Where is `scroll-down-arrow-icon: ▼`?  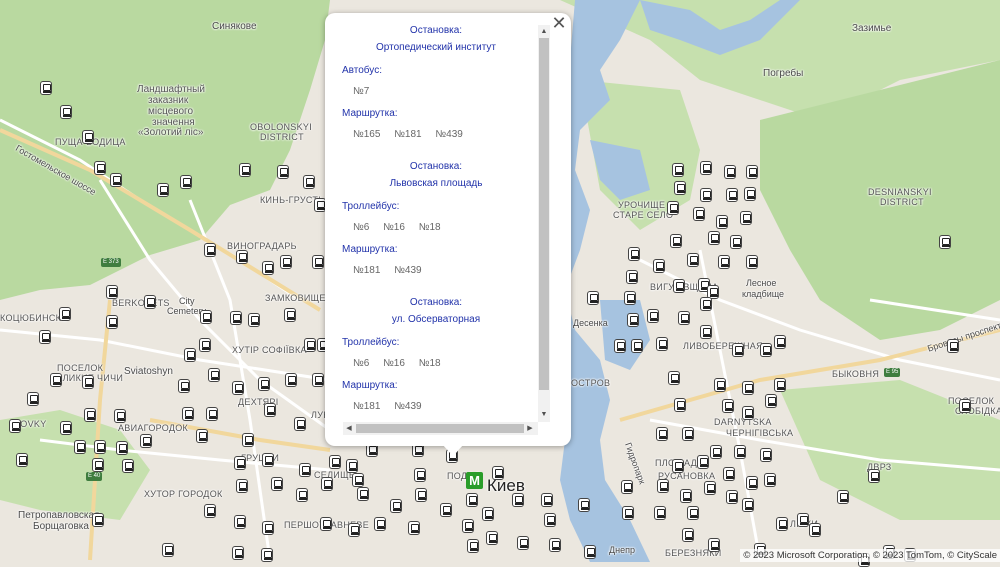
scroll-down-arrow-icon: ▼ is located at coordinates (544, 414).